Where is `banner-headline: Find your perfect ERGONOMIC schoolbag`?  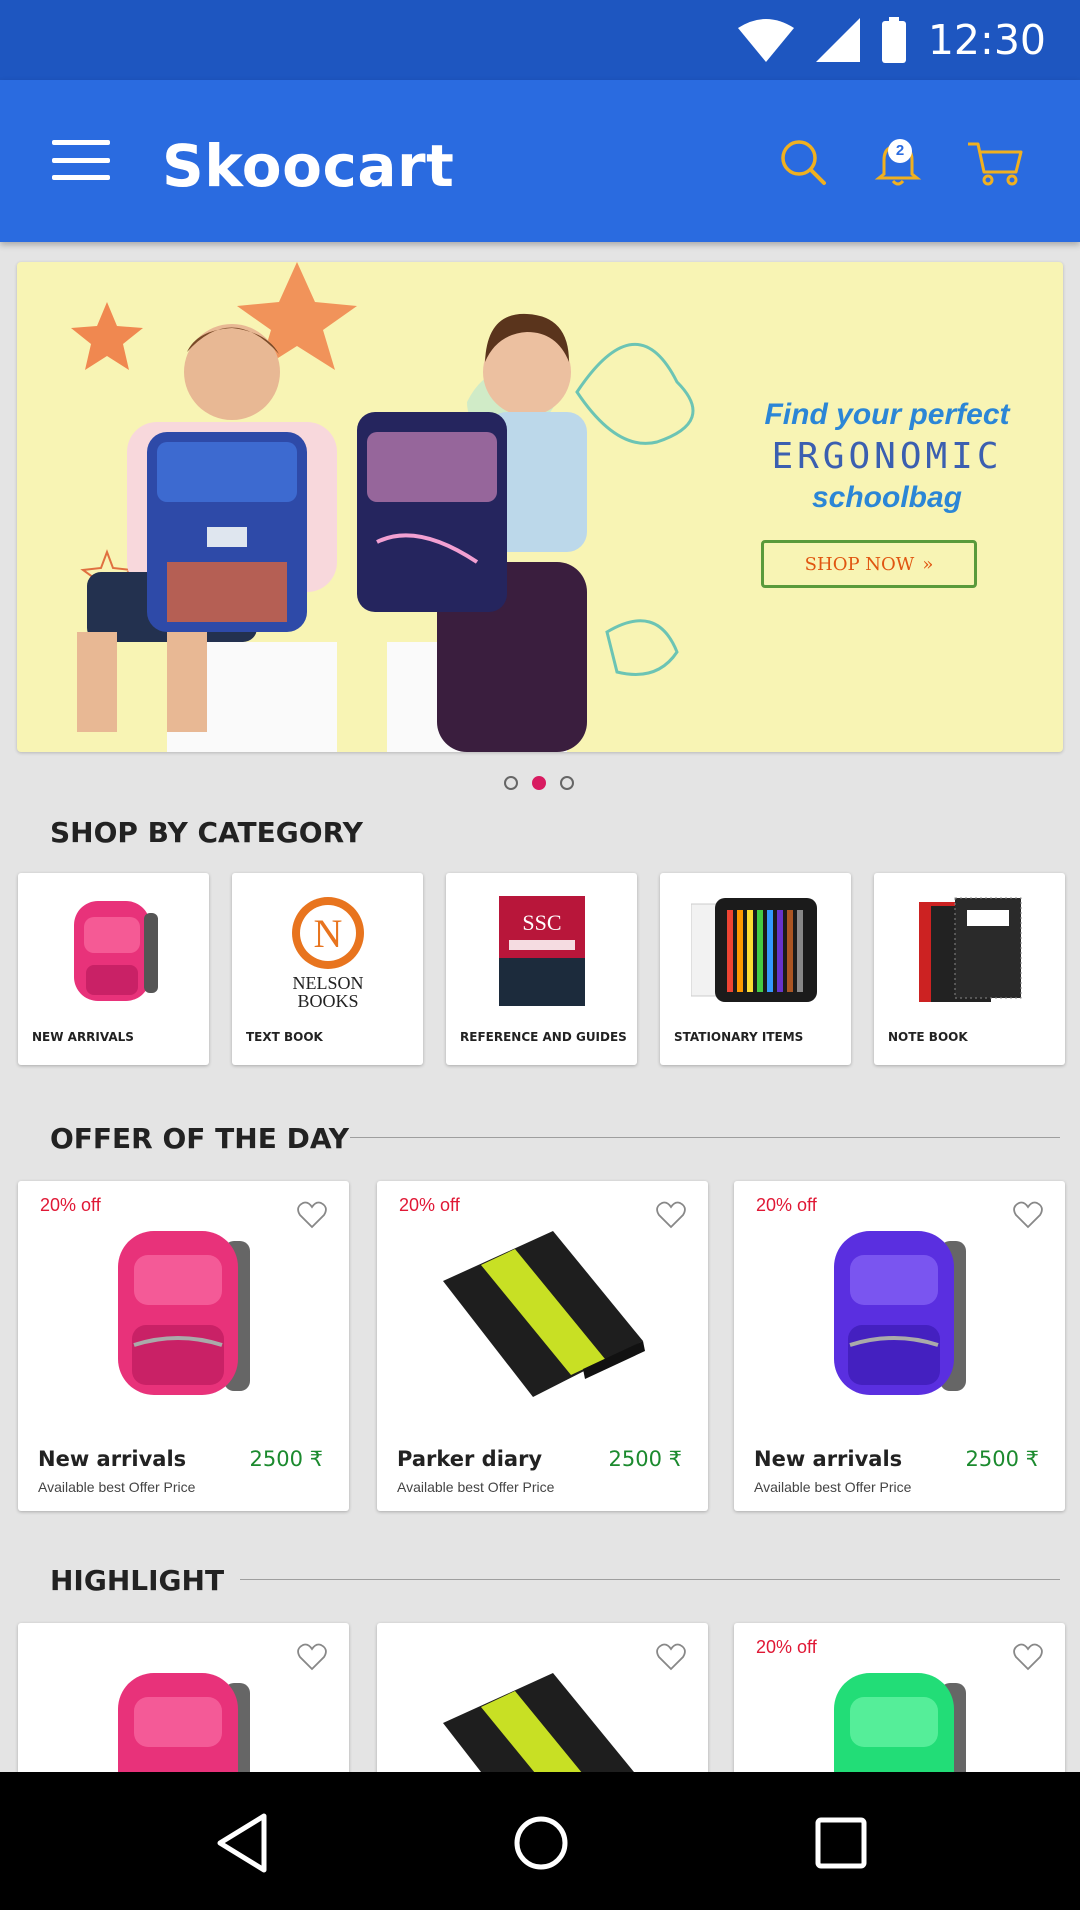 banner-headline: Find your perfect ERGONOMIC schoolbag is located at coordinates (887, 456).